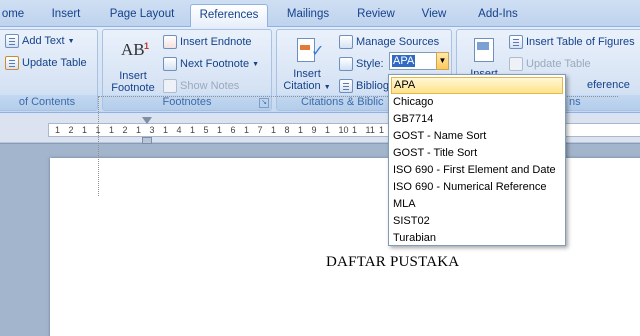 The height and width of the screenshot is (336, 640). I want to click on insert-footnote-label-1: Insert, so click(133, 76).